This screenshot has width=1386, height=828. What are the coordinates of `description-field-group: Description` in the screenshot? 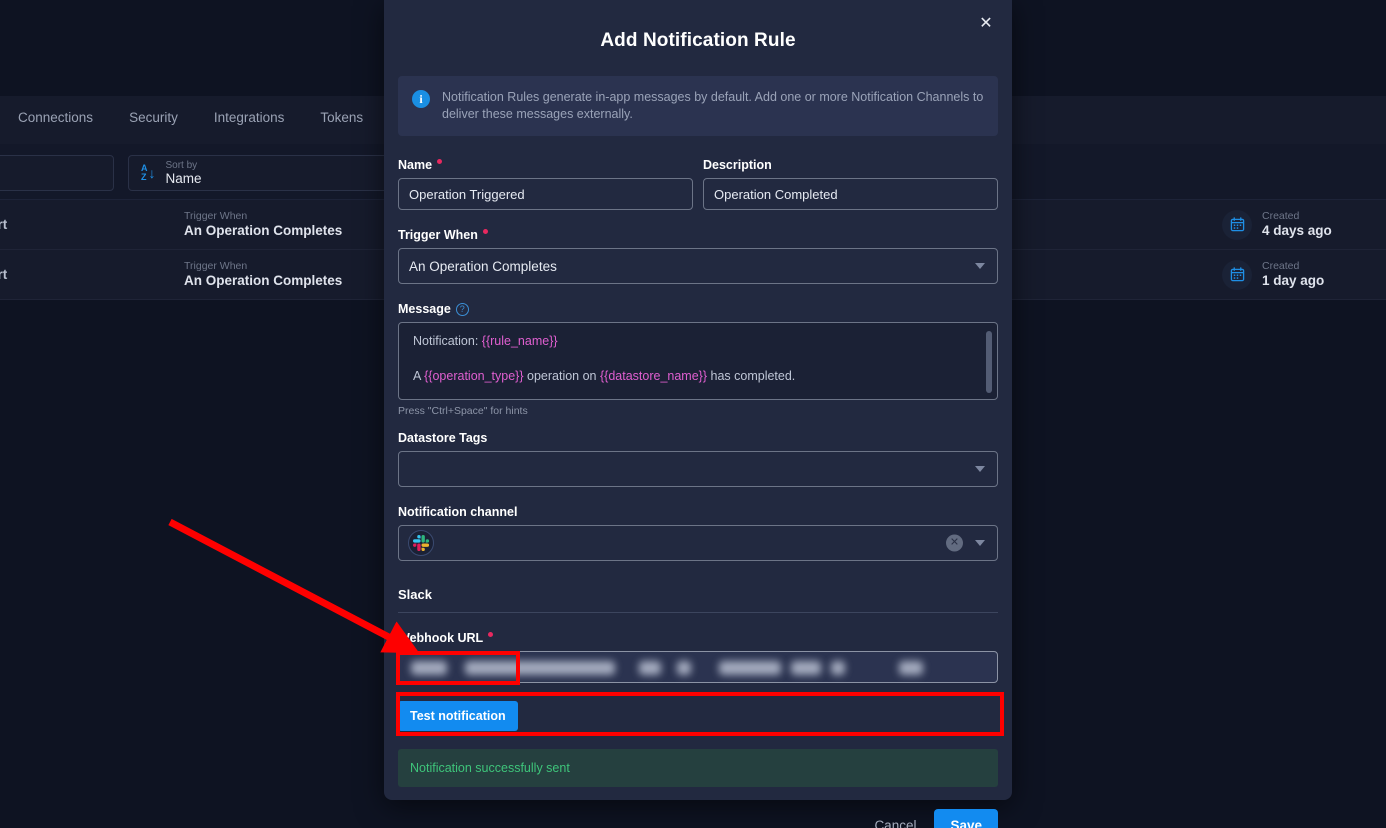 It's located at (850, 184).